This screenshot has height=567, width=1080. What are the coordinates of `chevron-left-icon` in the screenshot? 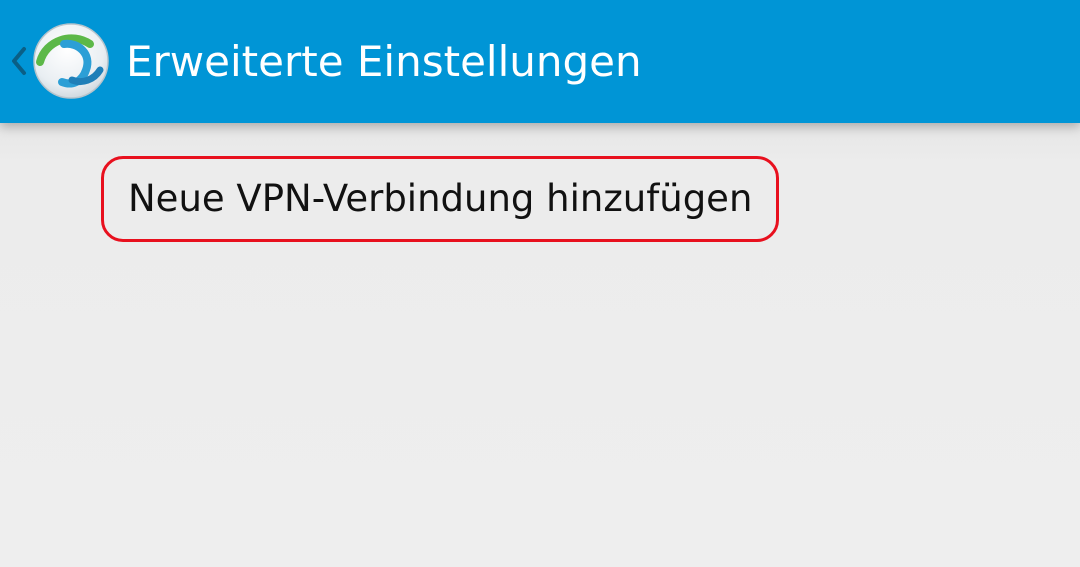 It's located at (19, 61).